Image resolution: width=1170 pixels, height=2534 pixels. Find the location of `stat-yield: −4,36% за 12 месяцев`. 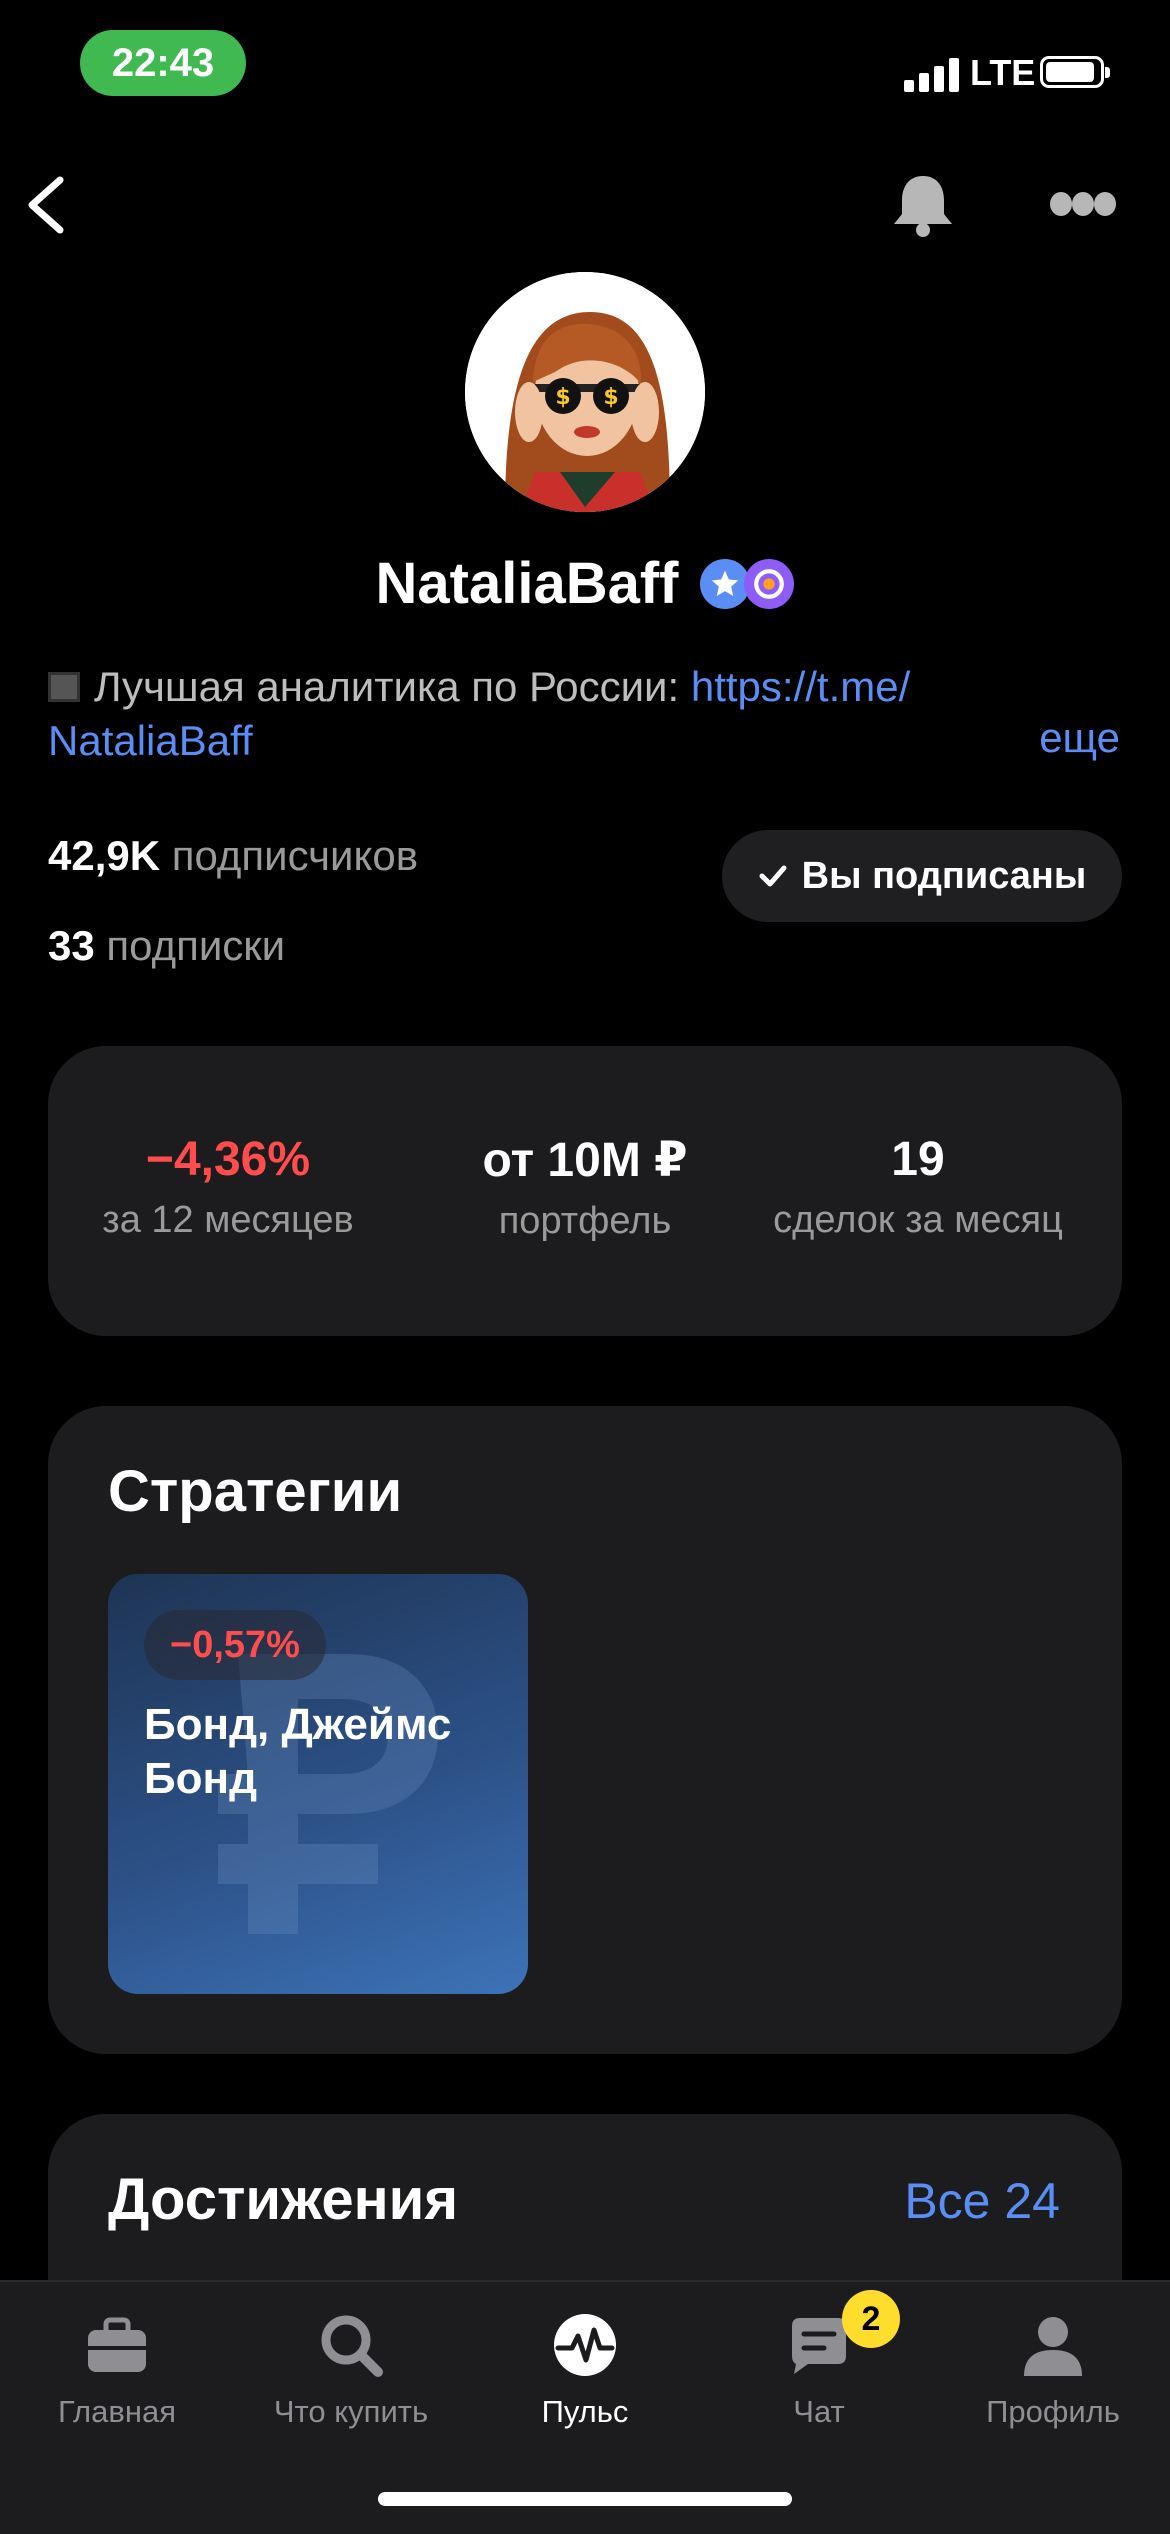

stat-yield: −4,36% за 12 месяцев is located at coordinates (228, 1187).